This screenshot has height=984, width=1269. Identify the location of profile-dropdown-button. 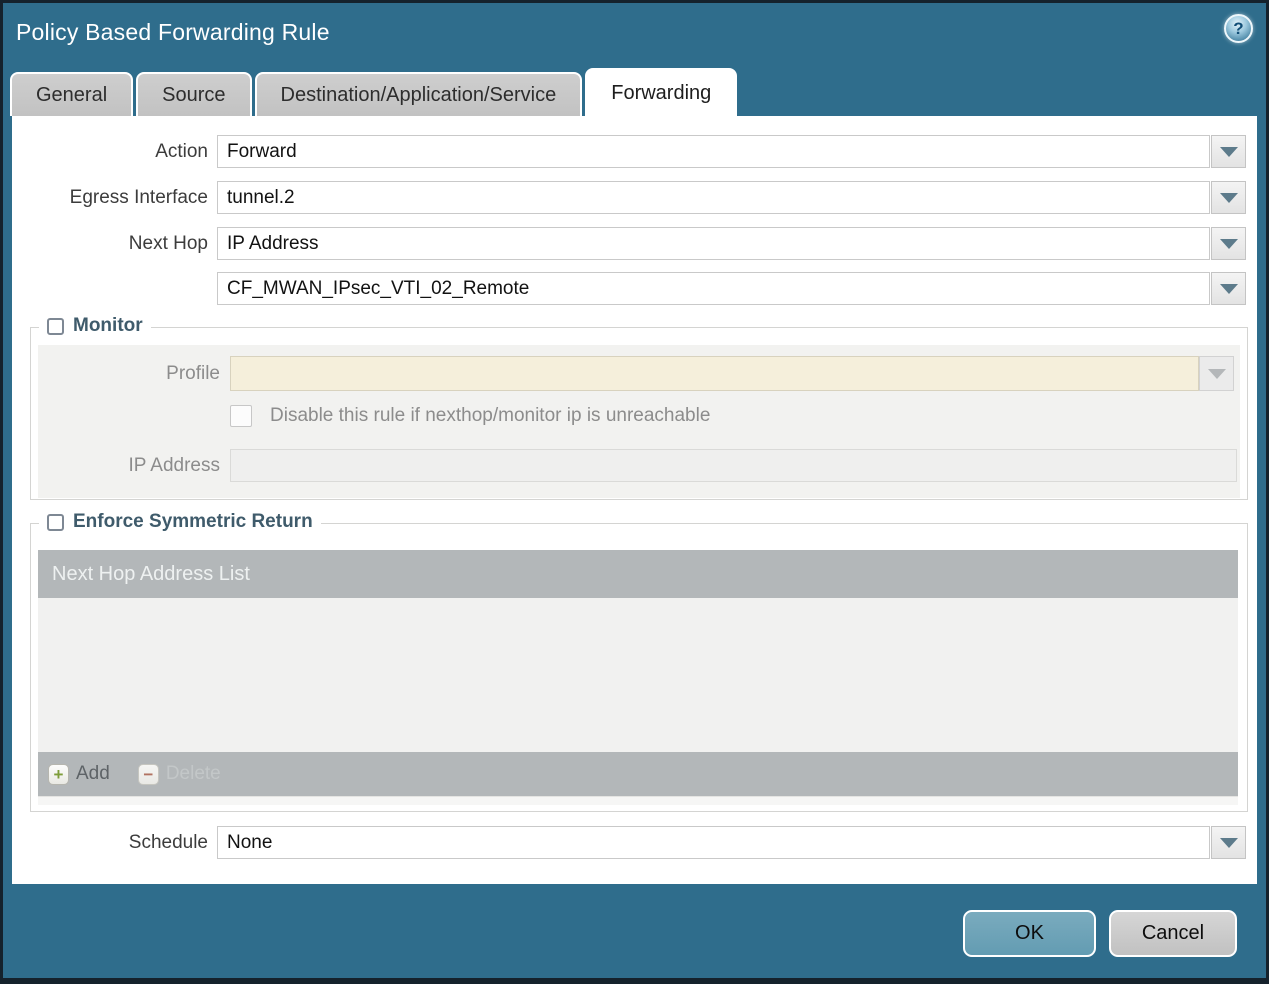
(1216, 373).